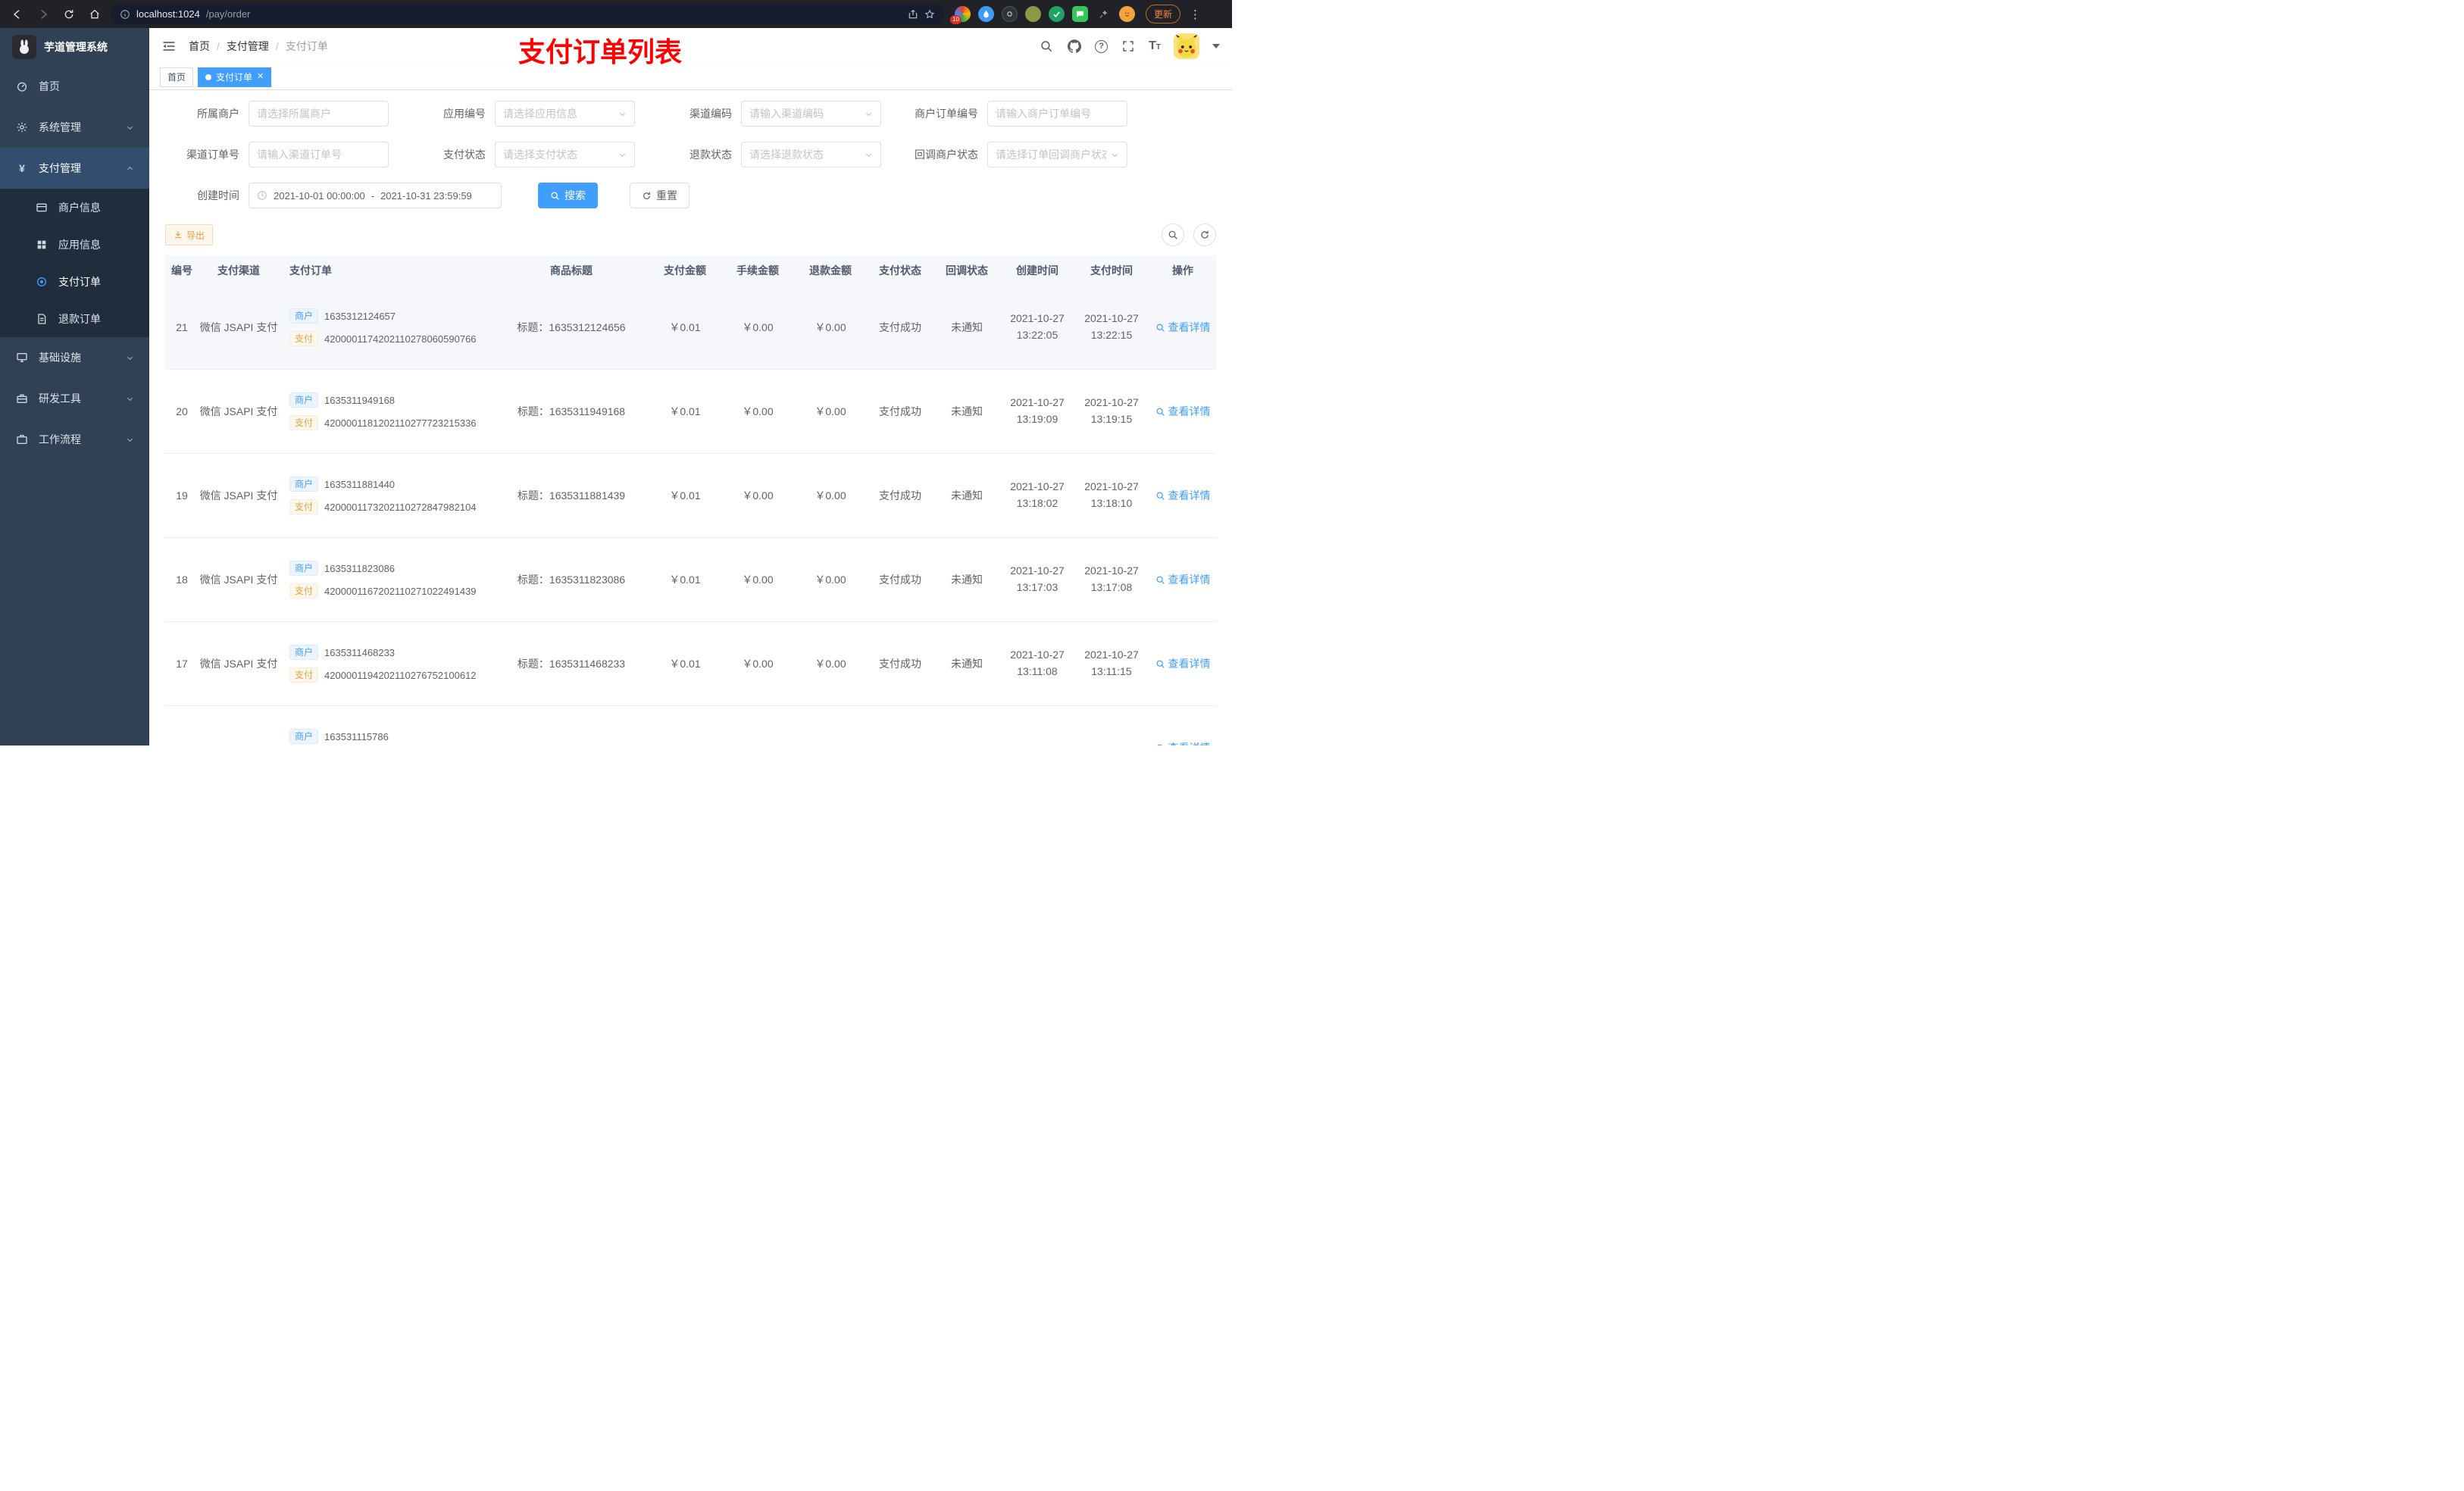 The width and height of the screenshot is (2464, 1491). I want to click on filter-field-merchant: 所属商户 请选择所属商户, so click(277, 114).